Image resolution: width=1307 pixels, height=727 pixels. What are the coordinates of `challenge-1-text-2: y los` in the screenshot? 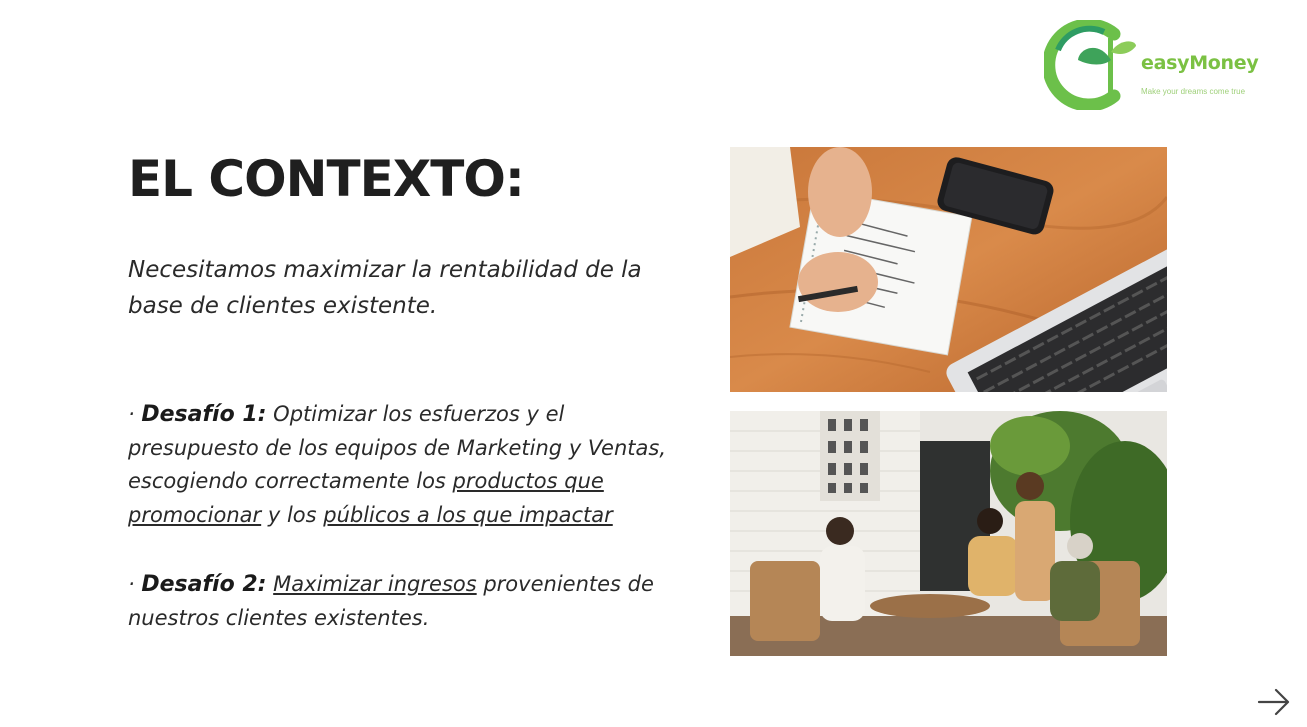 It's located at (292, 514).